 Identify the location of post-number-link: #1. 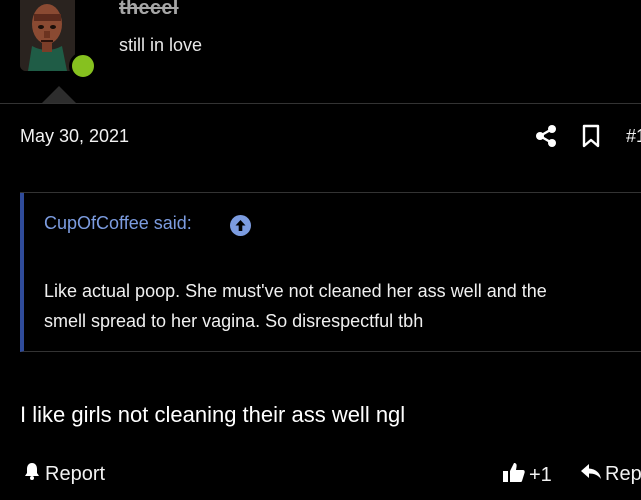
(633, 136).